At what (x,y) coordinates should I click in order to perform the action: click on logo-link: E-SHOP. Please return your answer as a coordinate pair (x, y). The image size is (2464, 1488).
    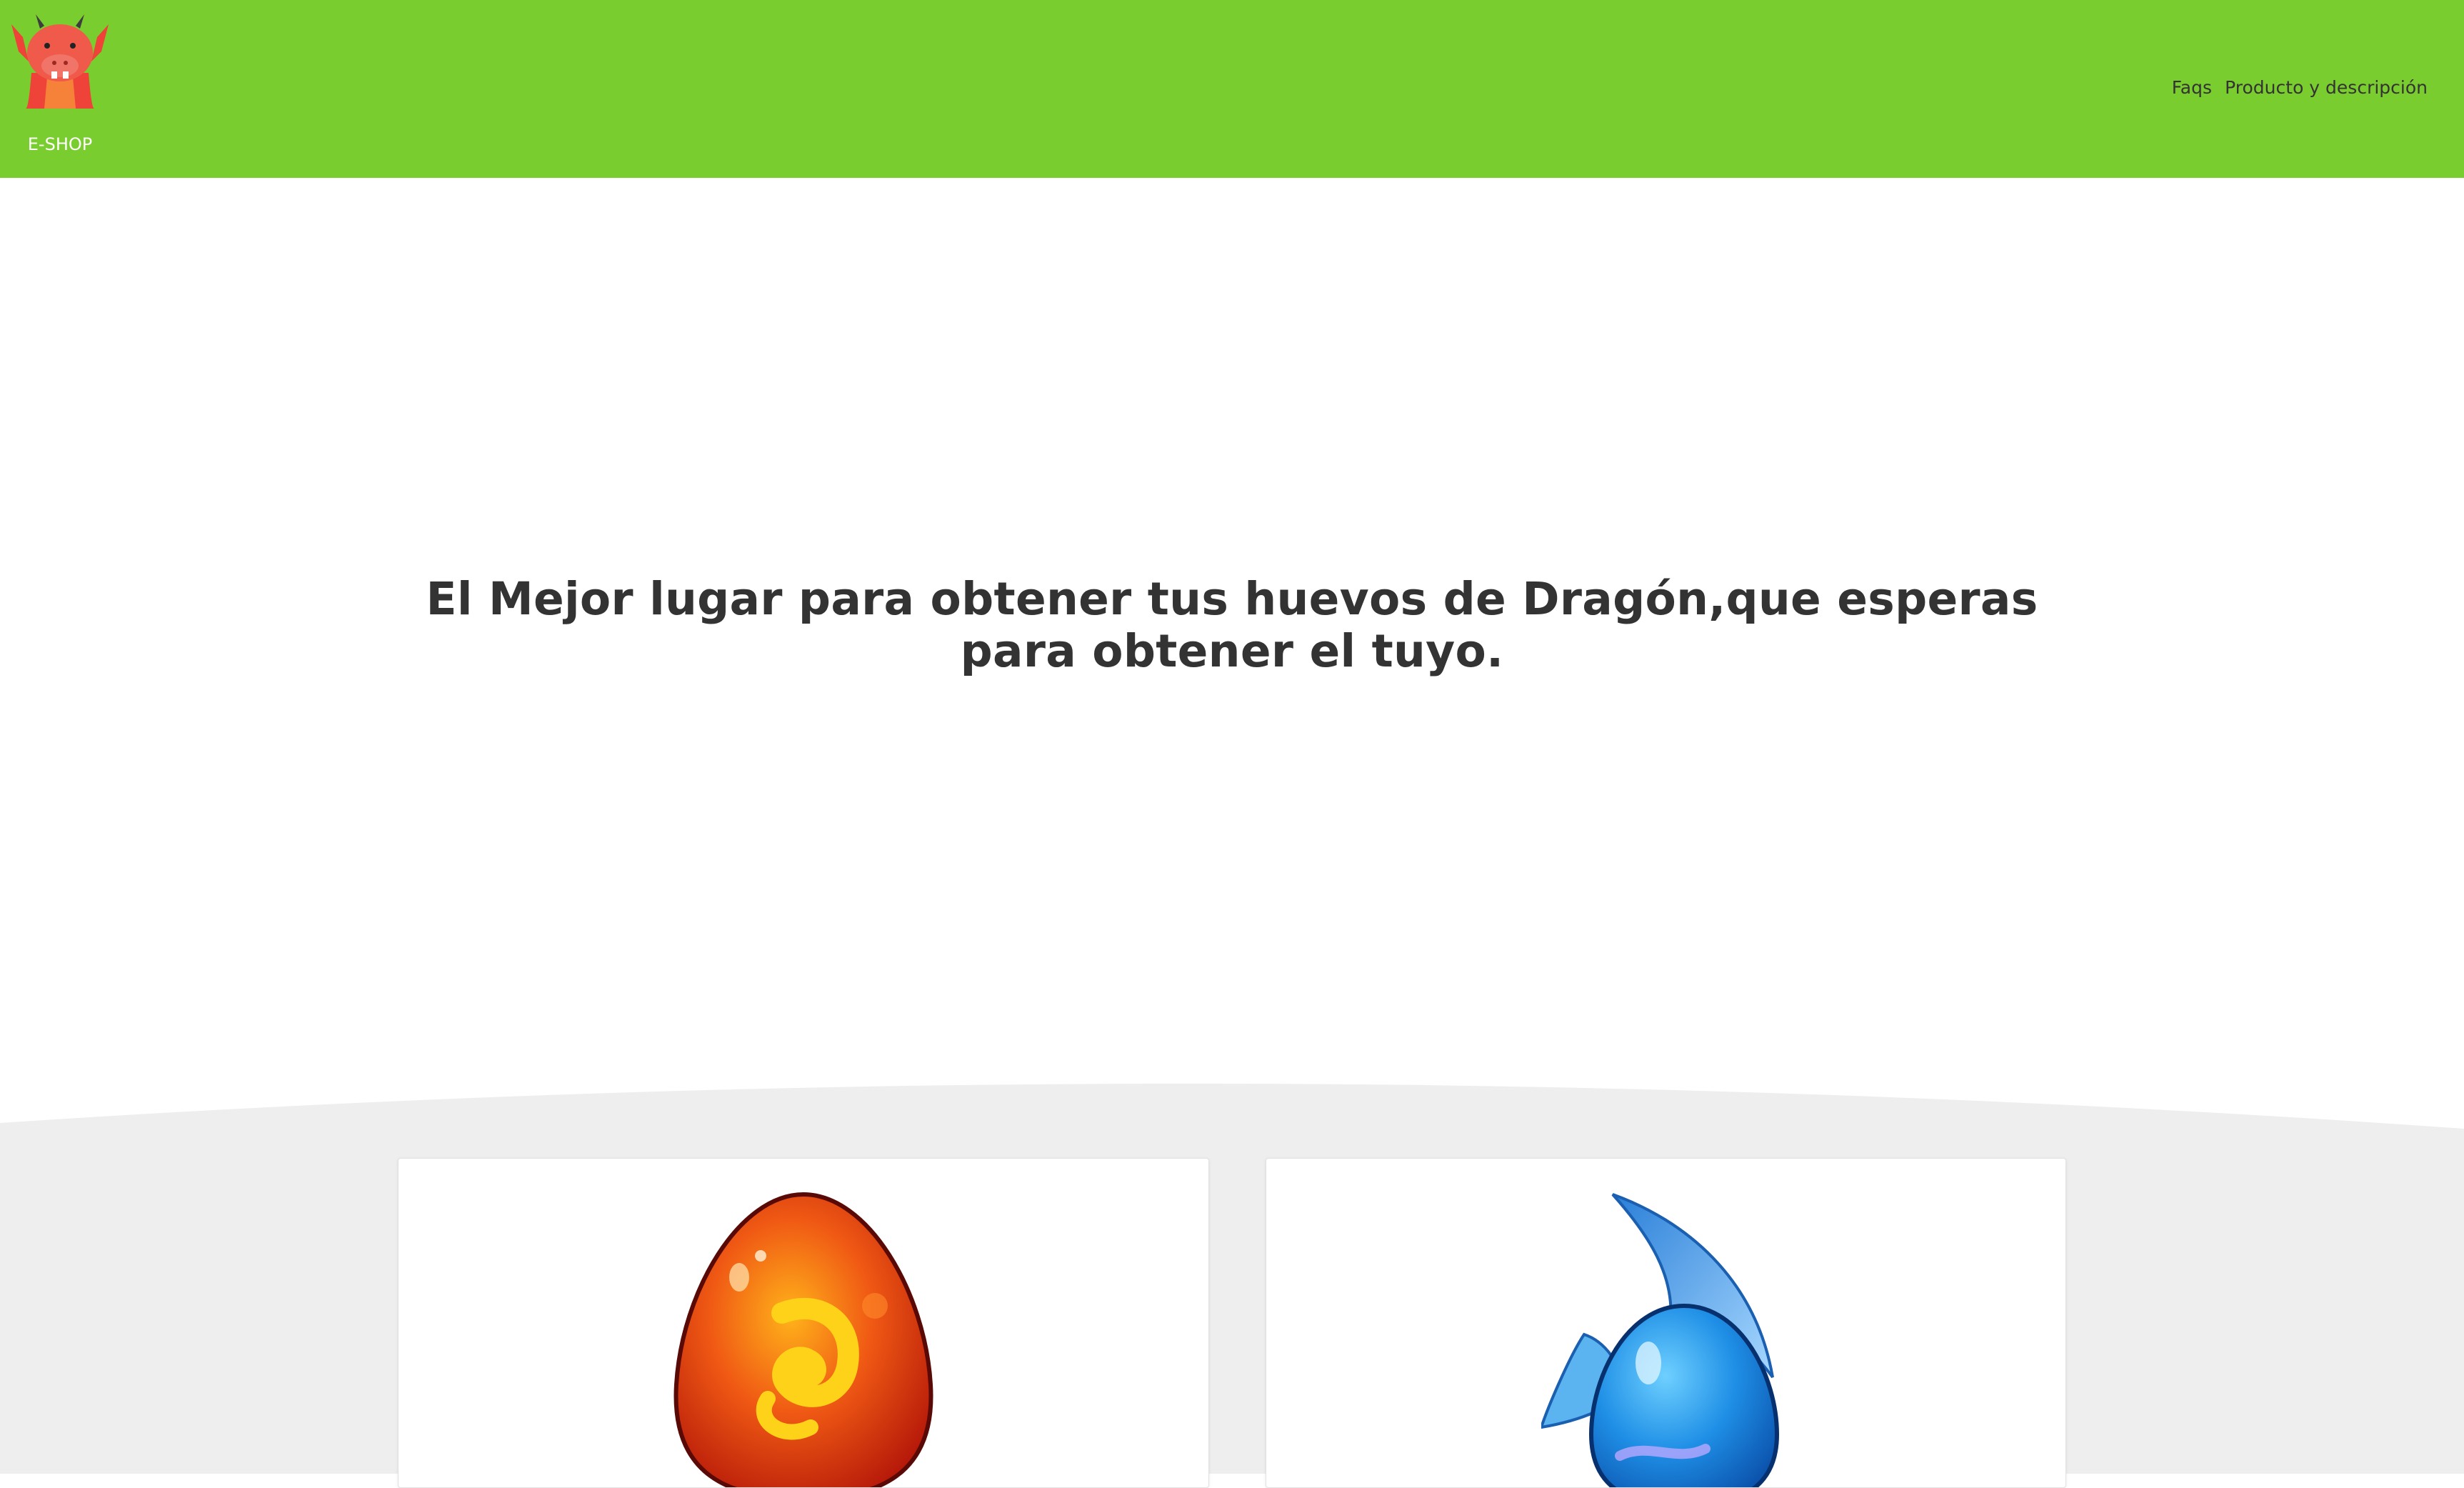
    Looking at the image, I should click on (60, 81).